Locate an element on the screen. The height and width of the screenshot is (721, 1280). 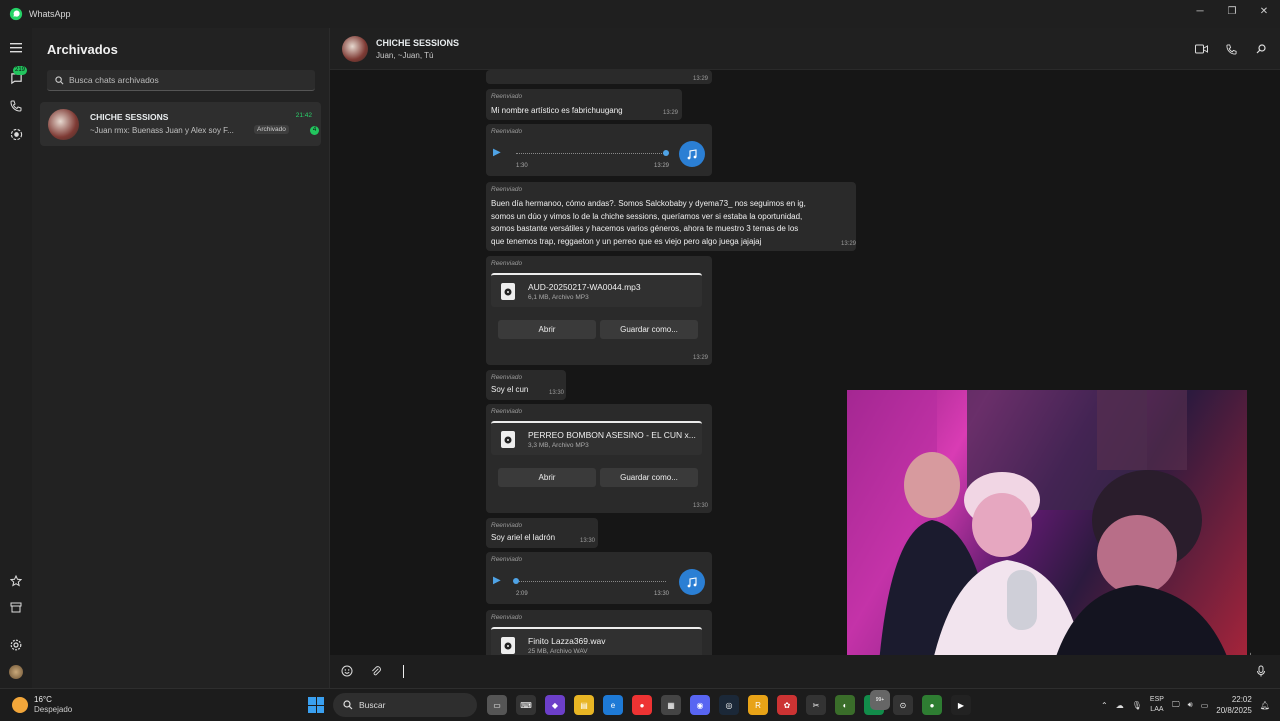
edge-icon: e is located at coordinates (613, 705).